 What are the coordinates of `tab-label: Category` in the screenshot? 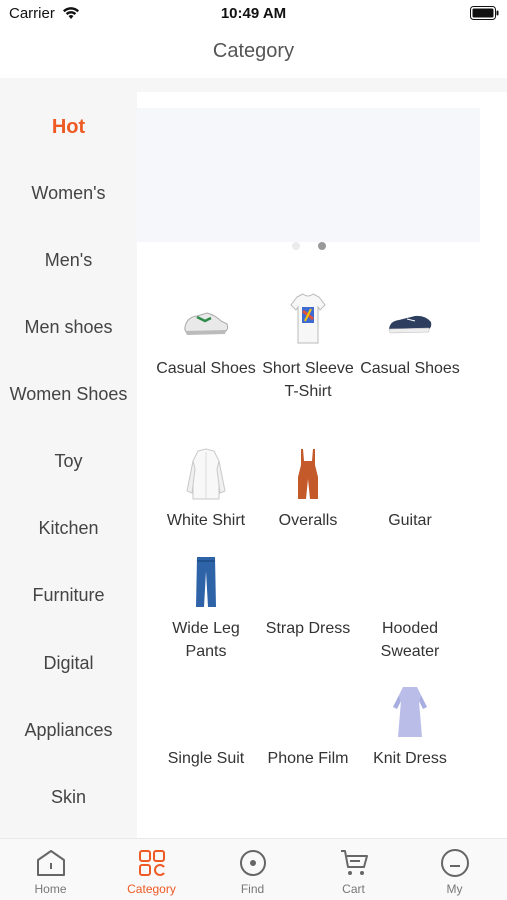 It's located at (151, 889).